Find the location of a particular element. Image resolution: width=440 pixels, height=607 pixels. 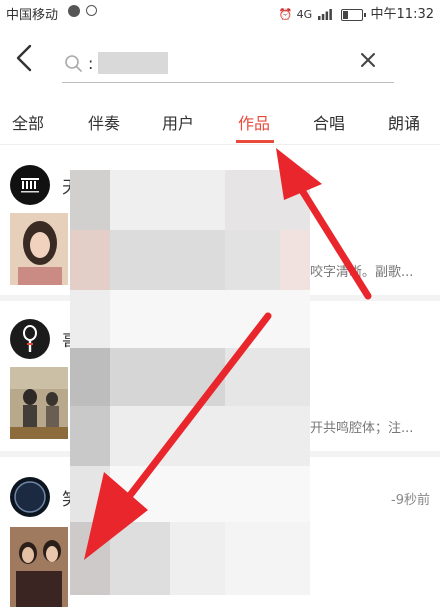

notification-icon is located at coordinates (74, 10).